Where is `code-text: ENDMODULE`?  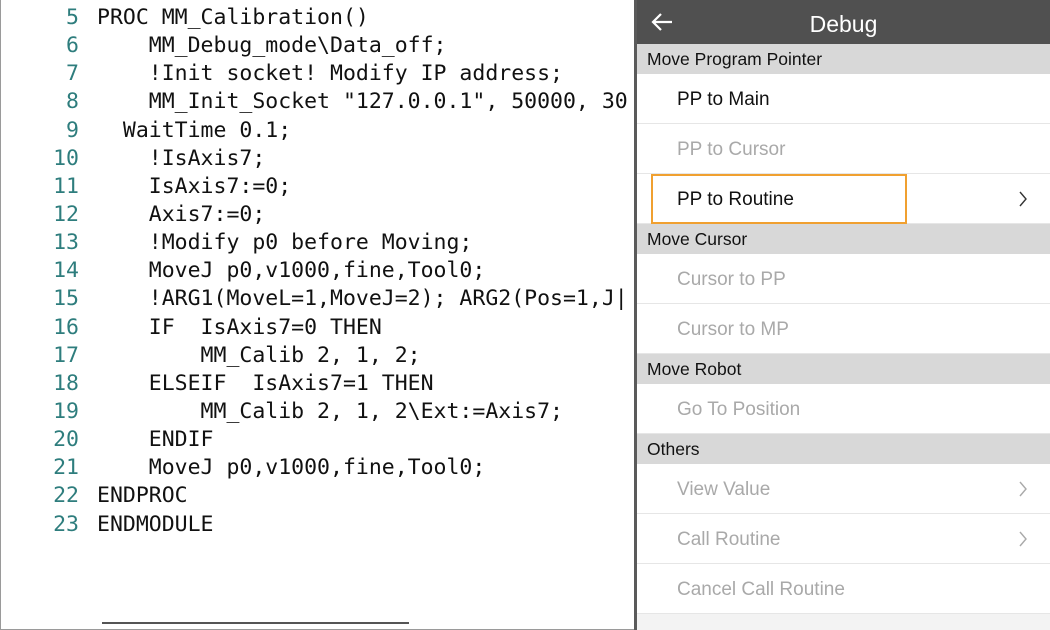
code-text: ENDMODULE is located at coordinates (155, 524).